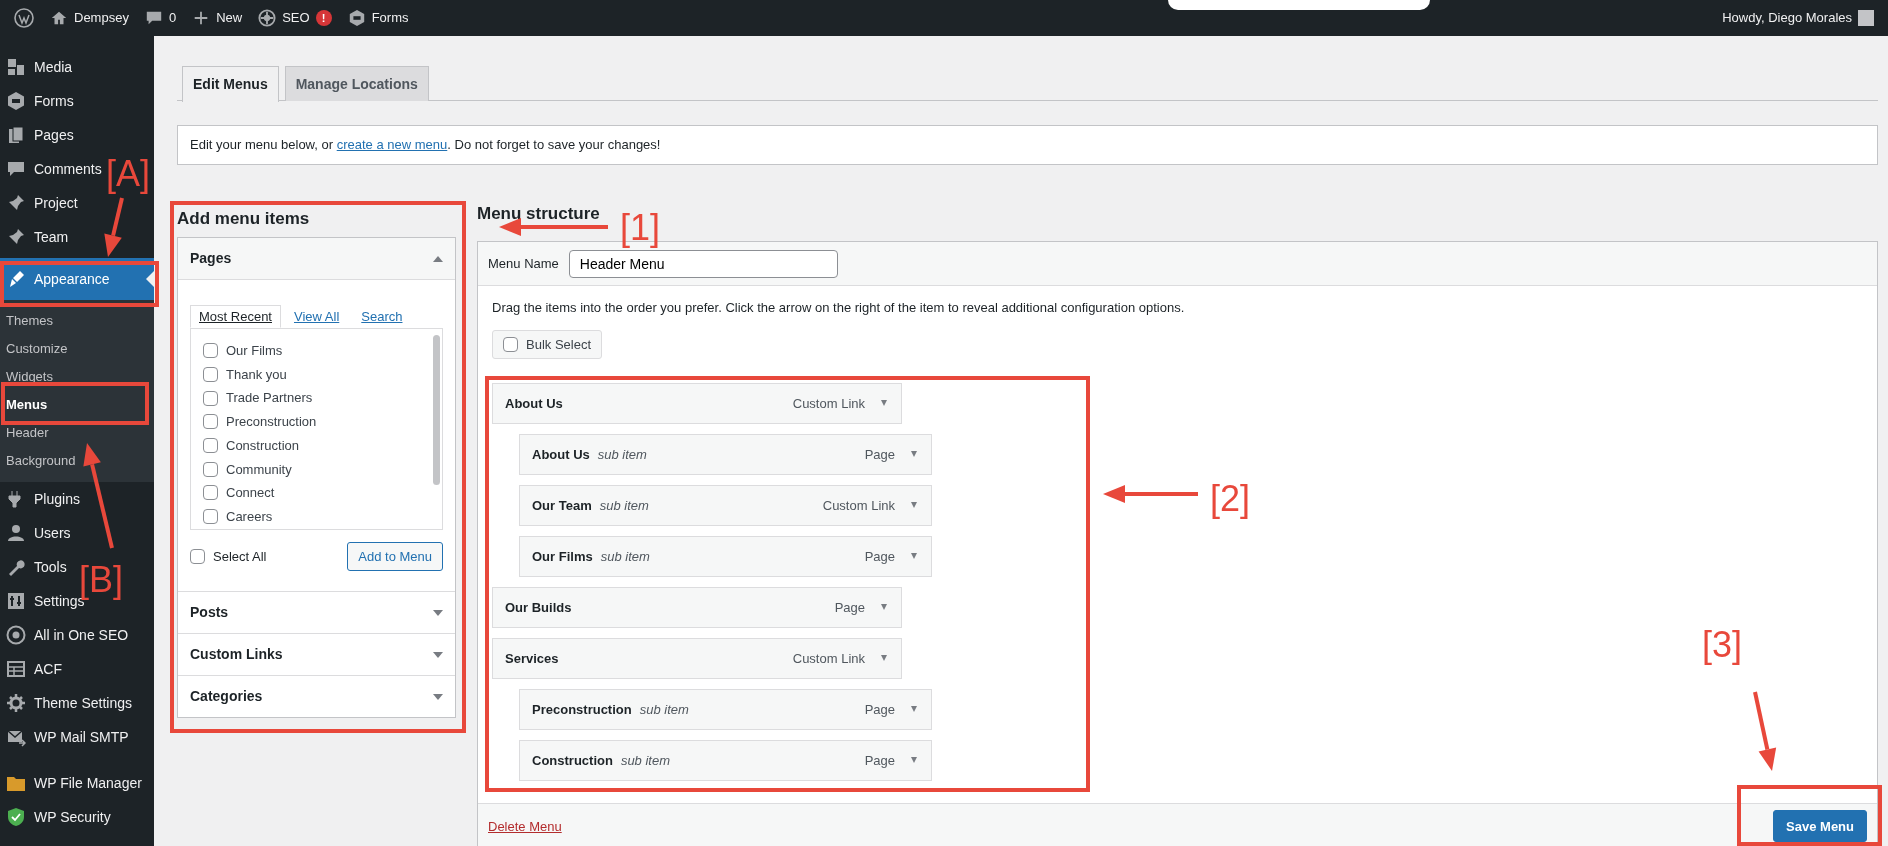 The width and height of the screenshot is (1888, 846). Describe the element at coordinates (230, 84) in the screenshot. I see `tab: Edit Menus` at that location.